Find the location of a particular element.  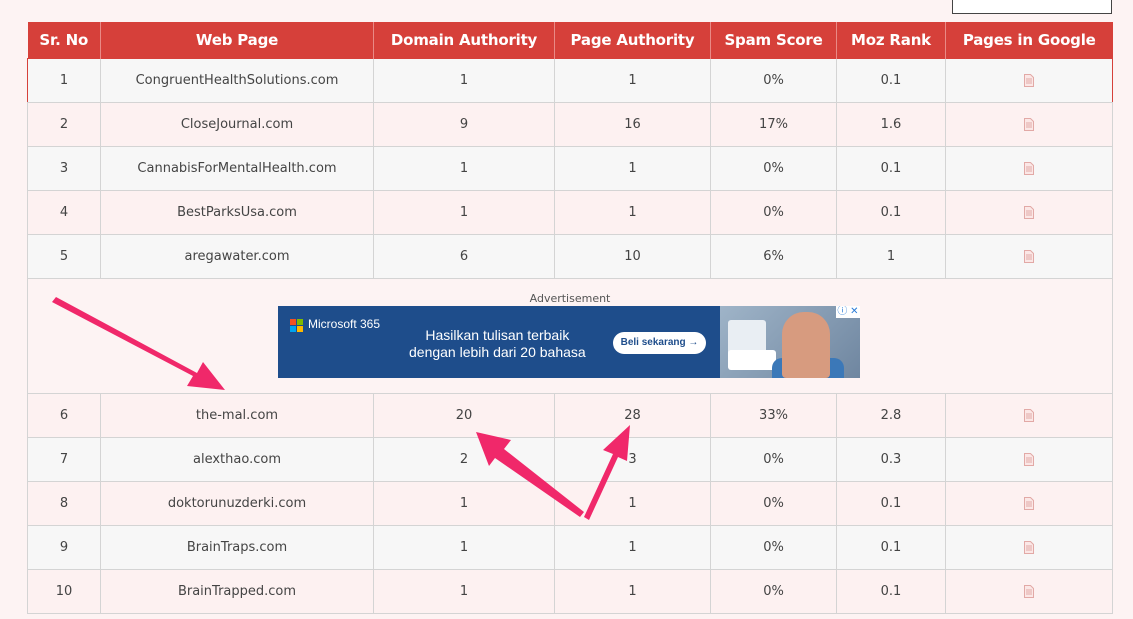

cell-web-page: the-mal.com is located at coordinates (237, 415).